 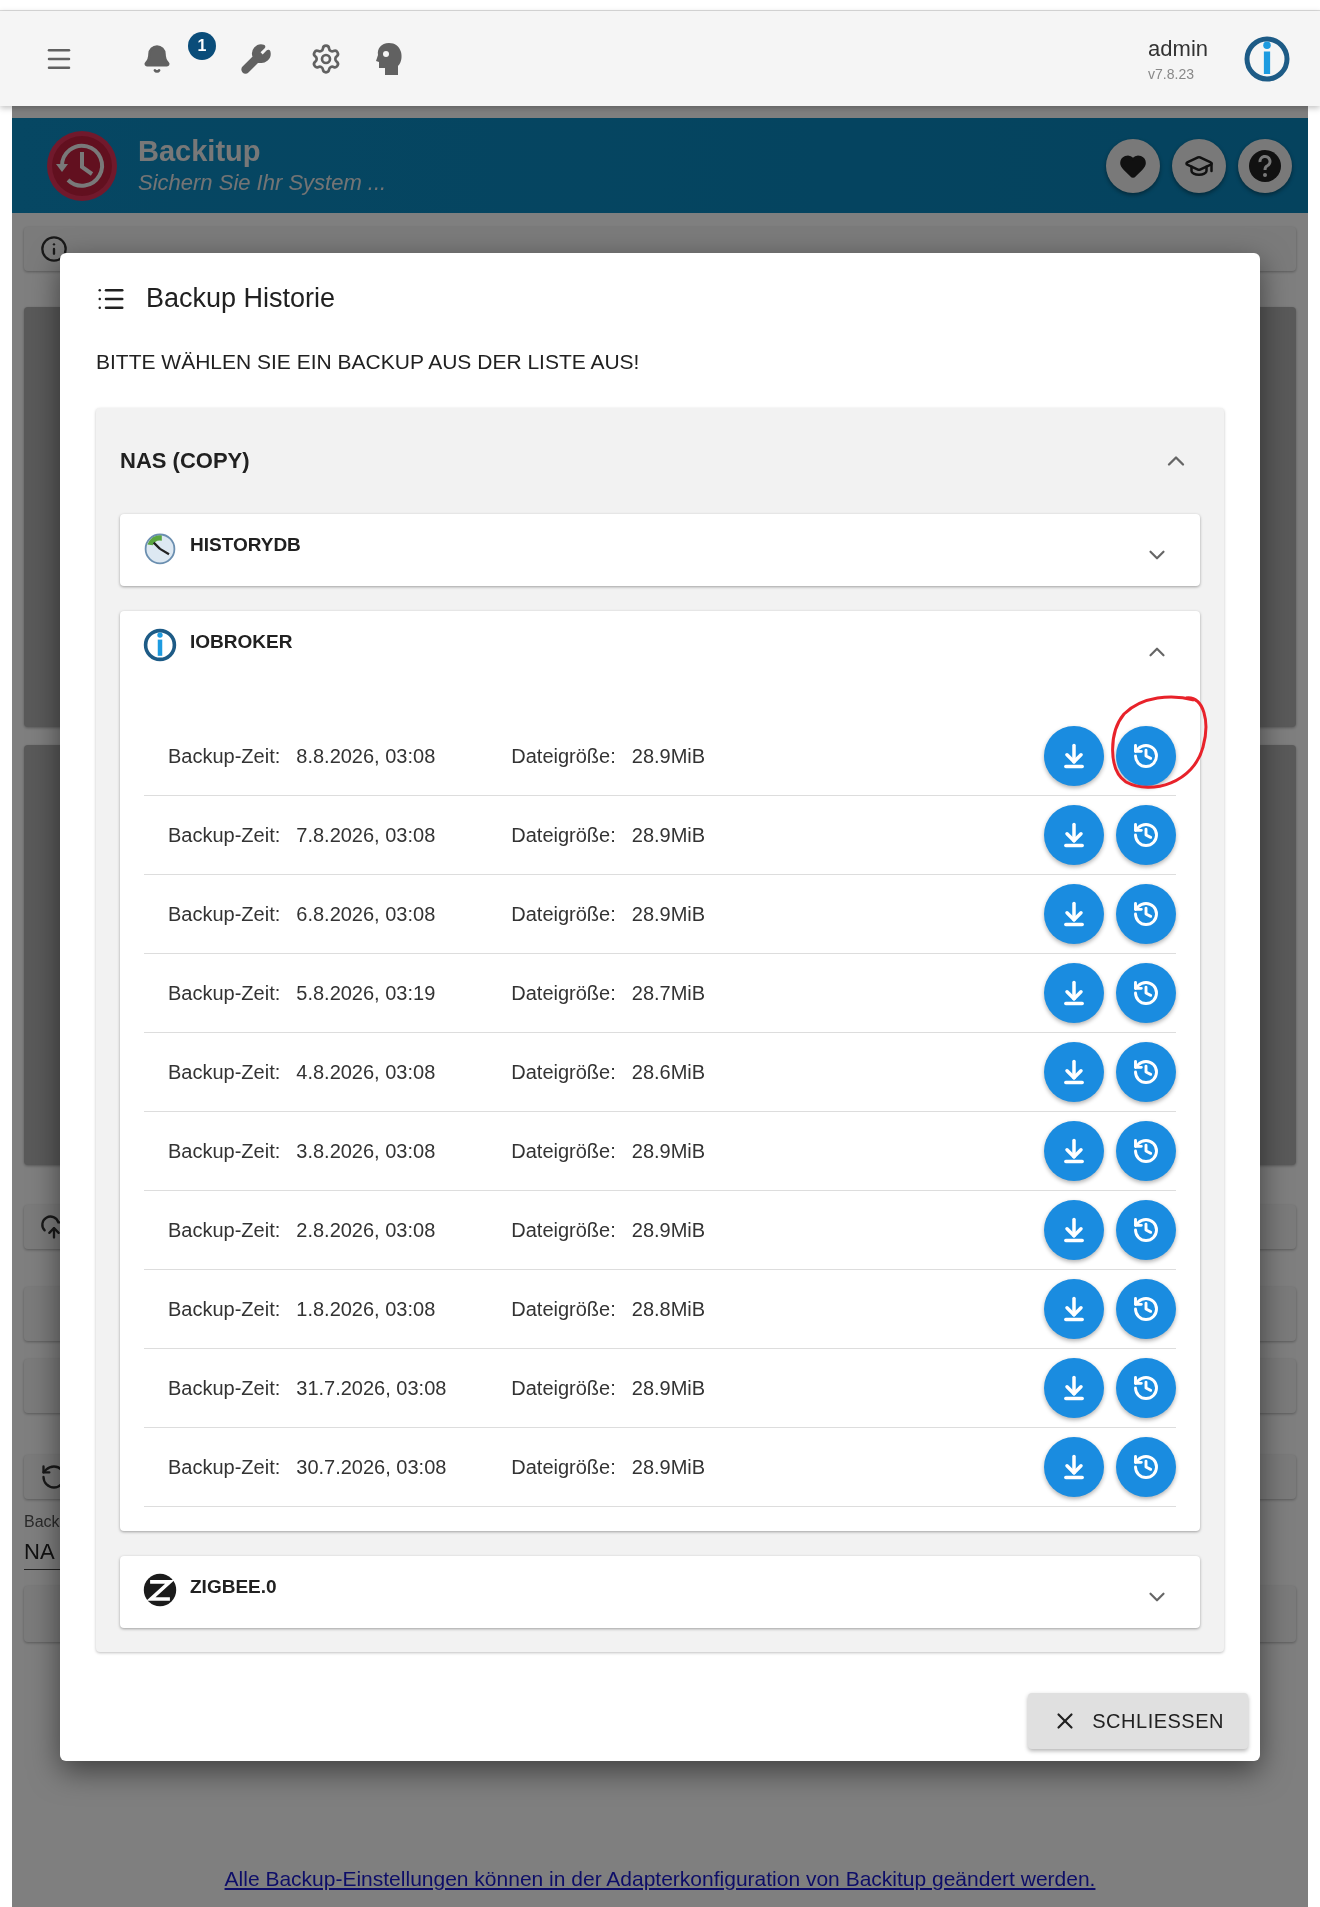 I want to click on section-title: ZIGBEE.0, so click(x=233, y=1587).